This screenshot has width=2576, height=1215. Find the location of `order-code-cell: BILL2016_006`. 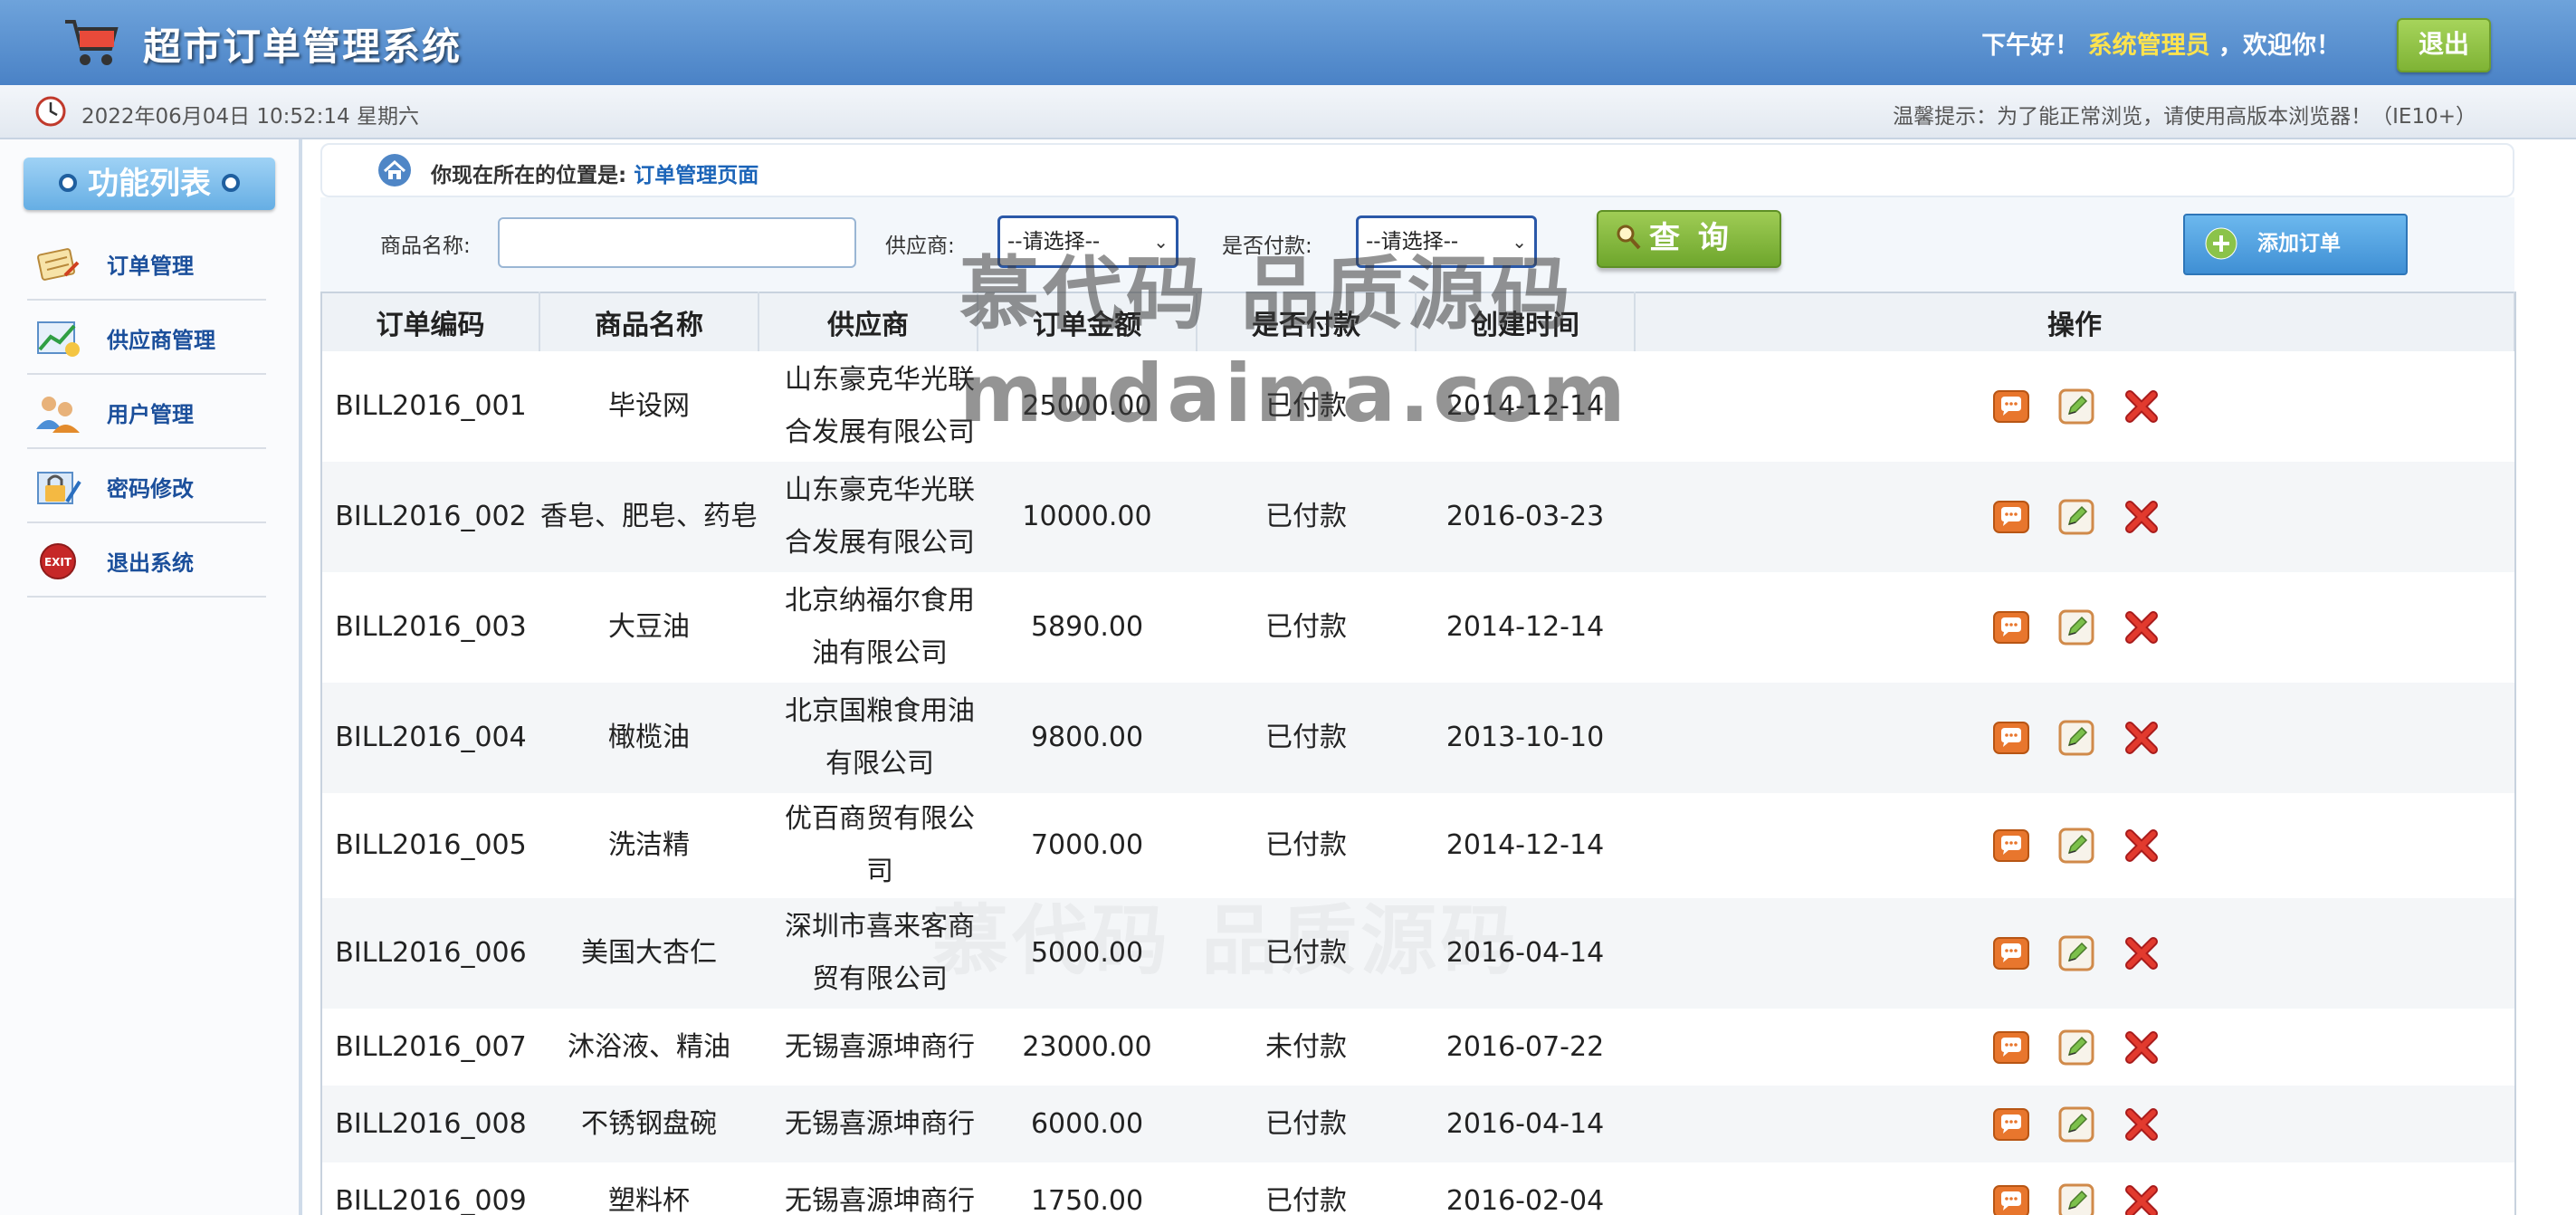

order-code-cell: BILL2016_006 is located at coordinates (431, 953).